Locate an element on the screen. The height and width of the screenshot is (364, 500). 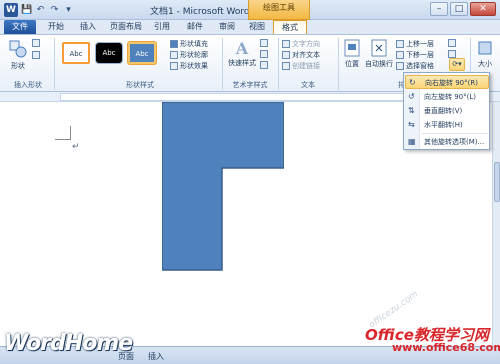
edit-shape-icon is located at coordinates (36, 43).